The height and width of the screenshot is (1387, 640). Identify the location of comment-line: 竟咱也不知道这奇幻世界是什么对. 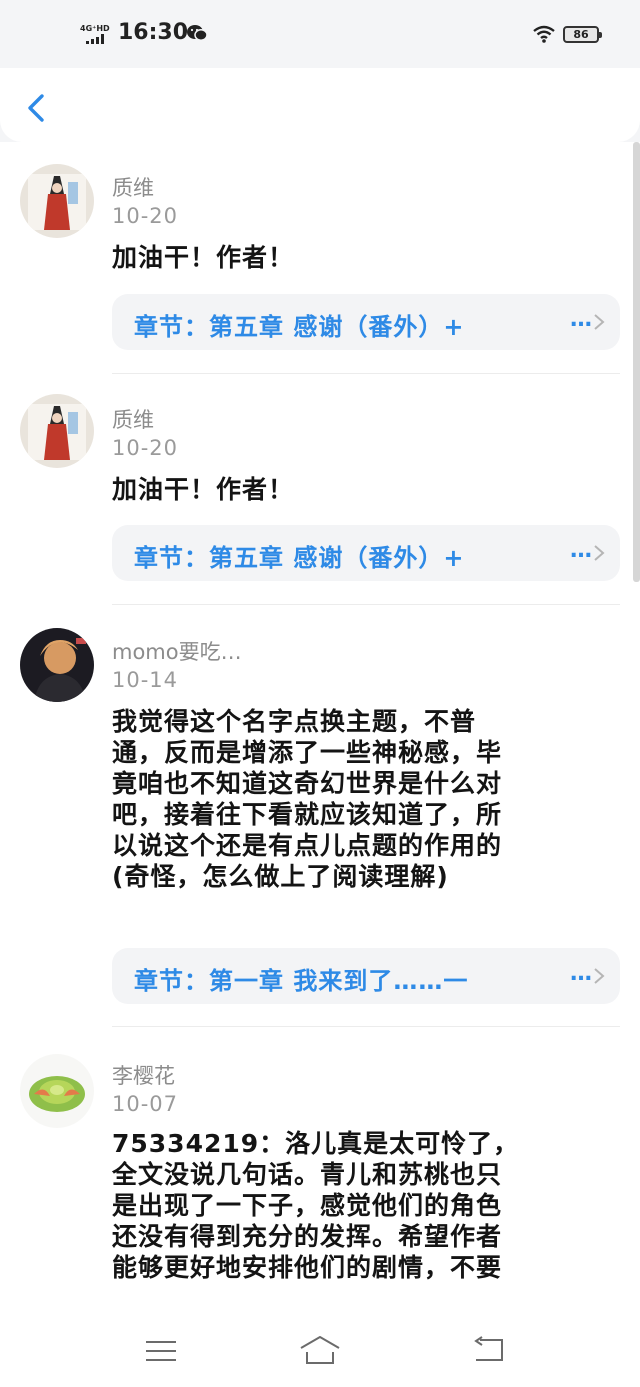
(307, 783).